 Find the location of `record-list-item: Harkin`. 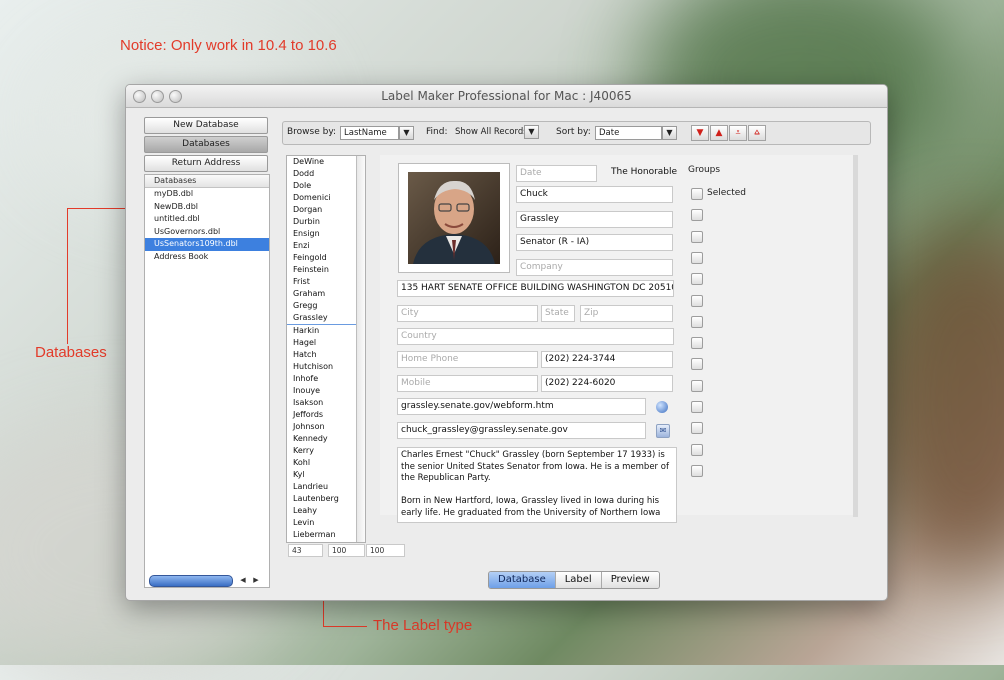

record-list-item: Harkin is located at coordinates (326, 331).